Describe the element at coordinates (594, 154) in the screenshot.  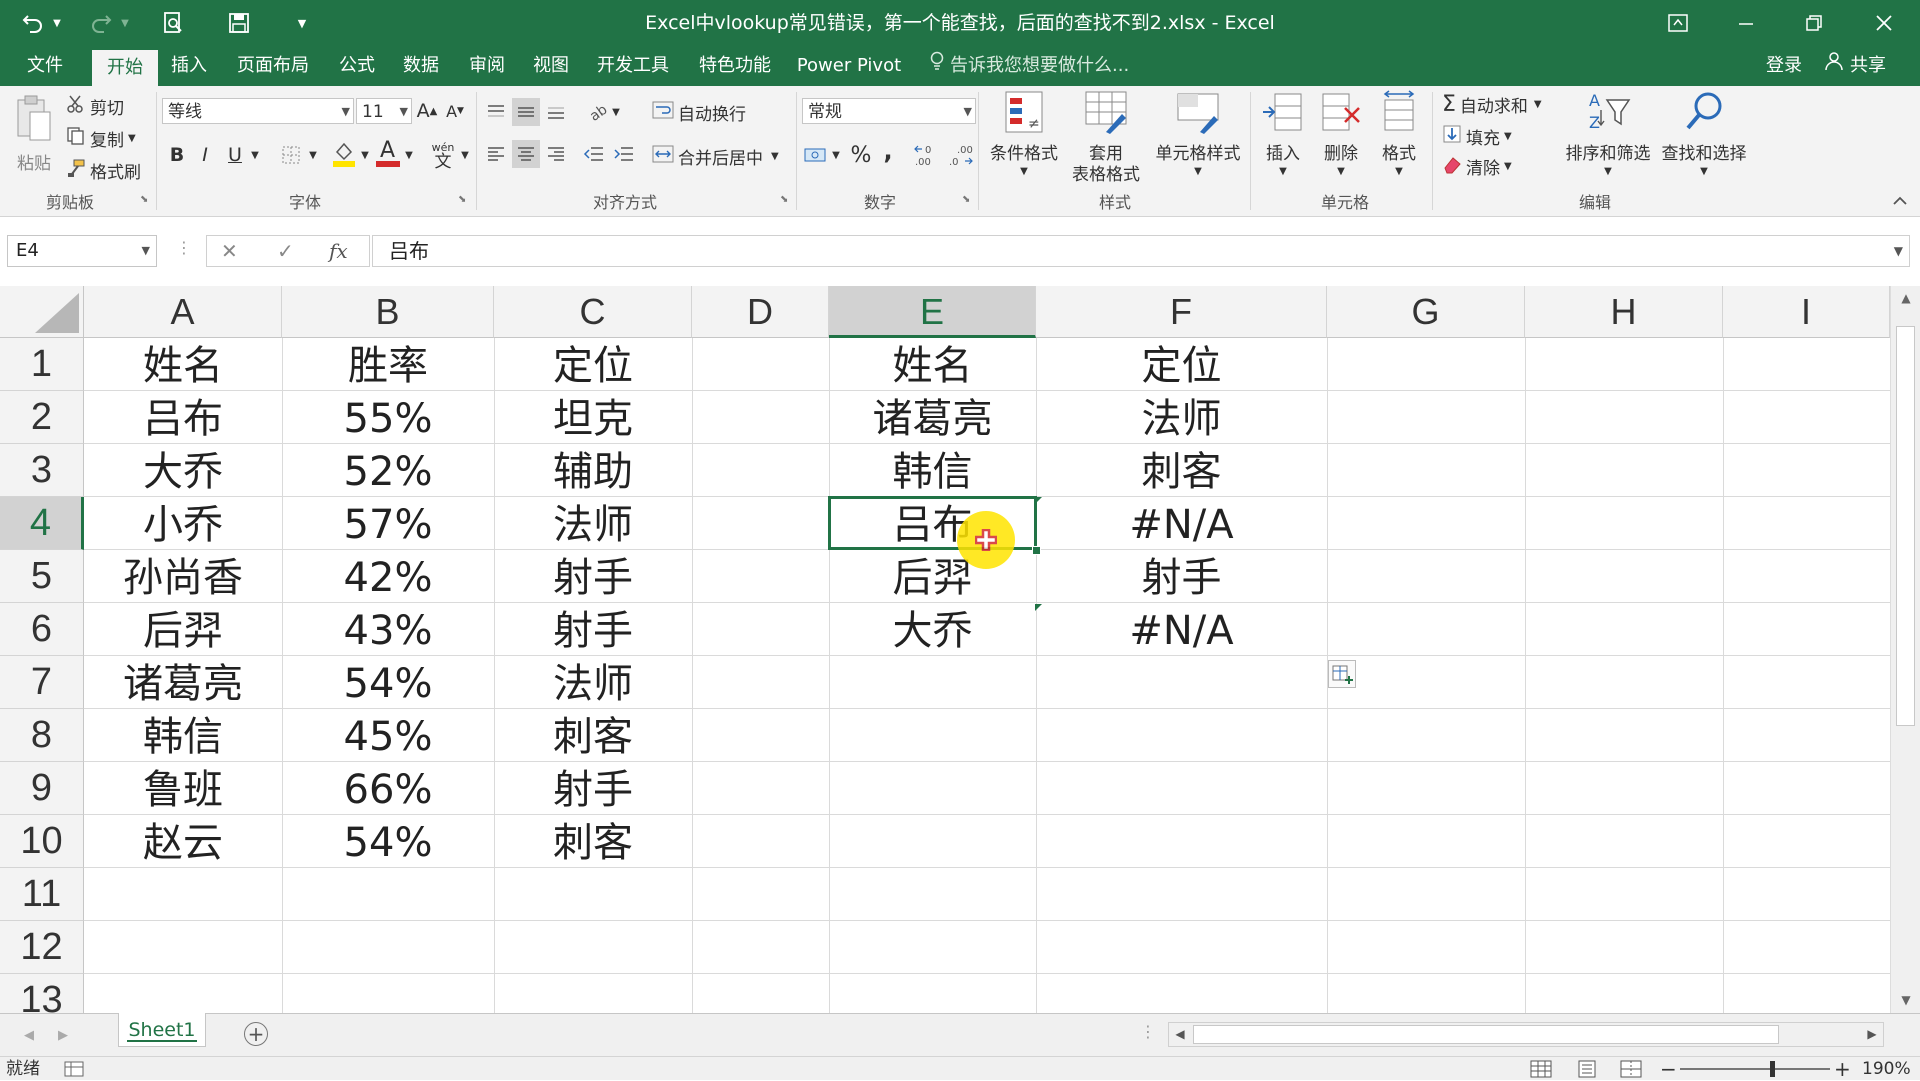
I see `decrease-indent-icon` at that location.